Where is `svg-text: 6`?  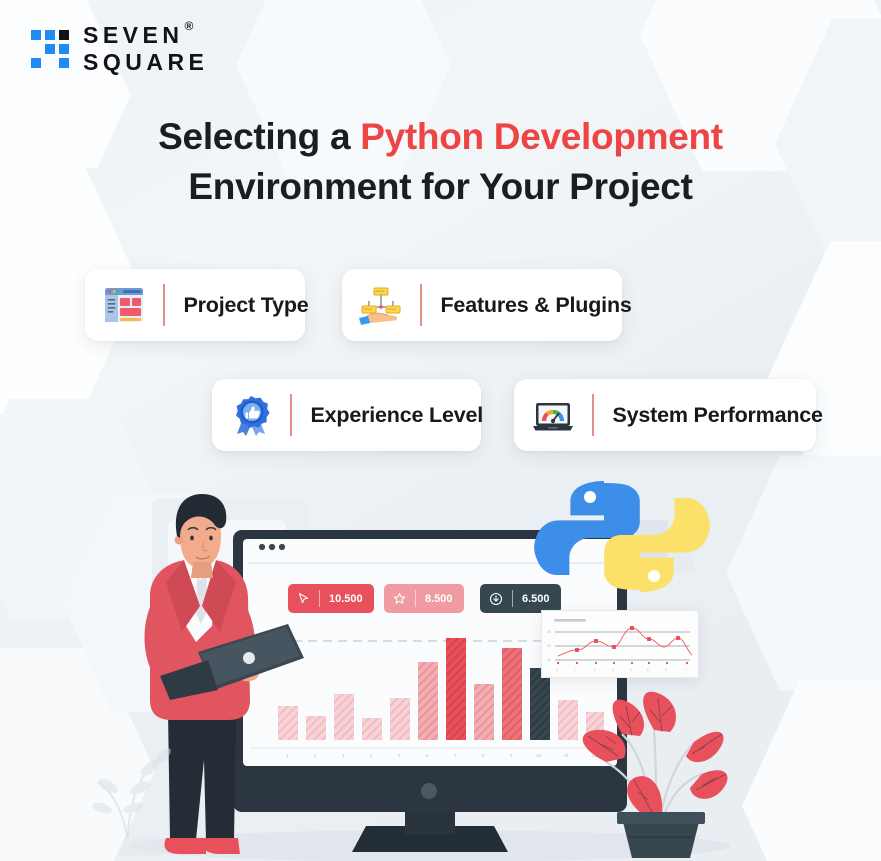 svg-text: 6 is located at coordinates (666, 670).